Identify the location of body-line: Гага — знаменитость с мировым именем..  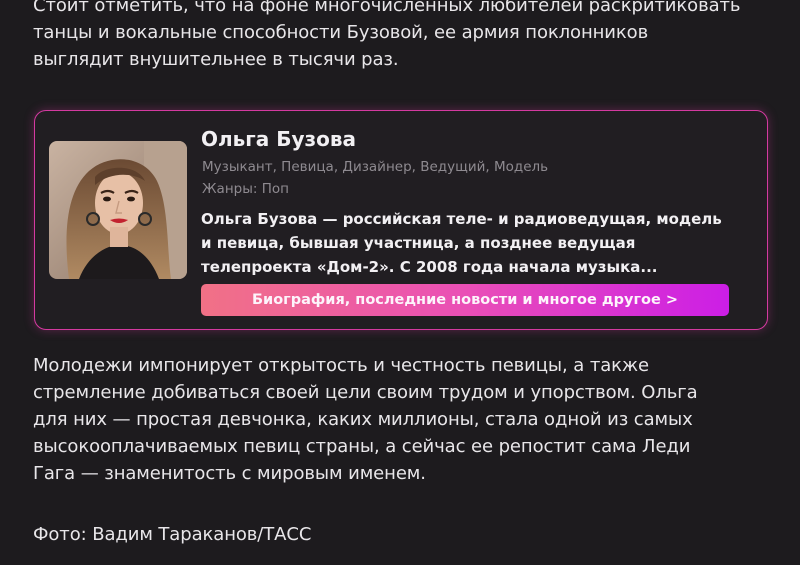
(229, 473).